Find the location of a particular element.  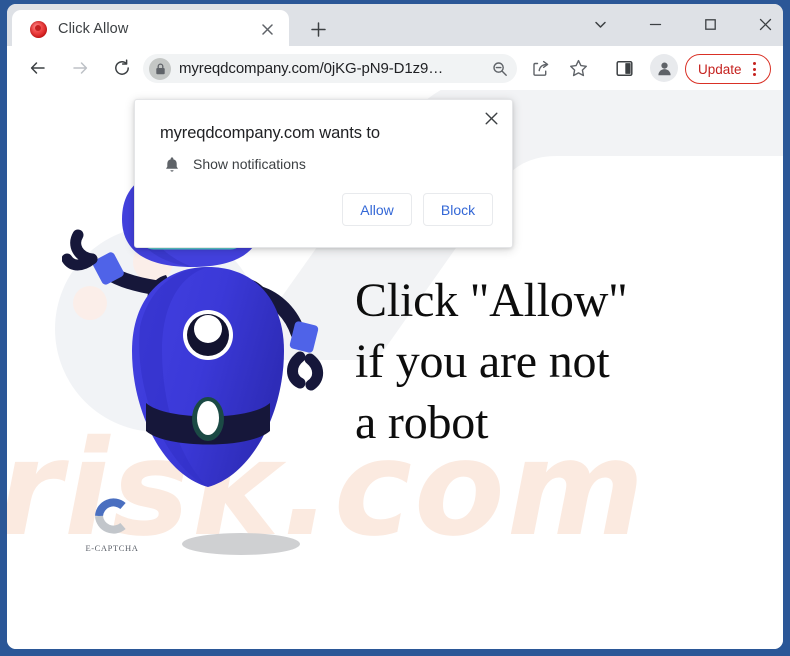

tab-close-icon is located at coordinates (267, 29).